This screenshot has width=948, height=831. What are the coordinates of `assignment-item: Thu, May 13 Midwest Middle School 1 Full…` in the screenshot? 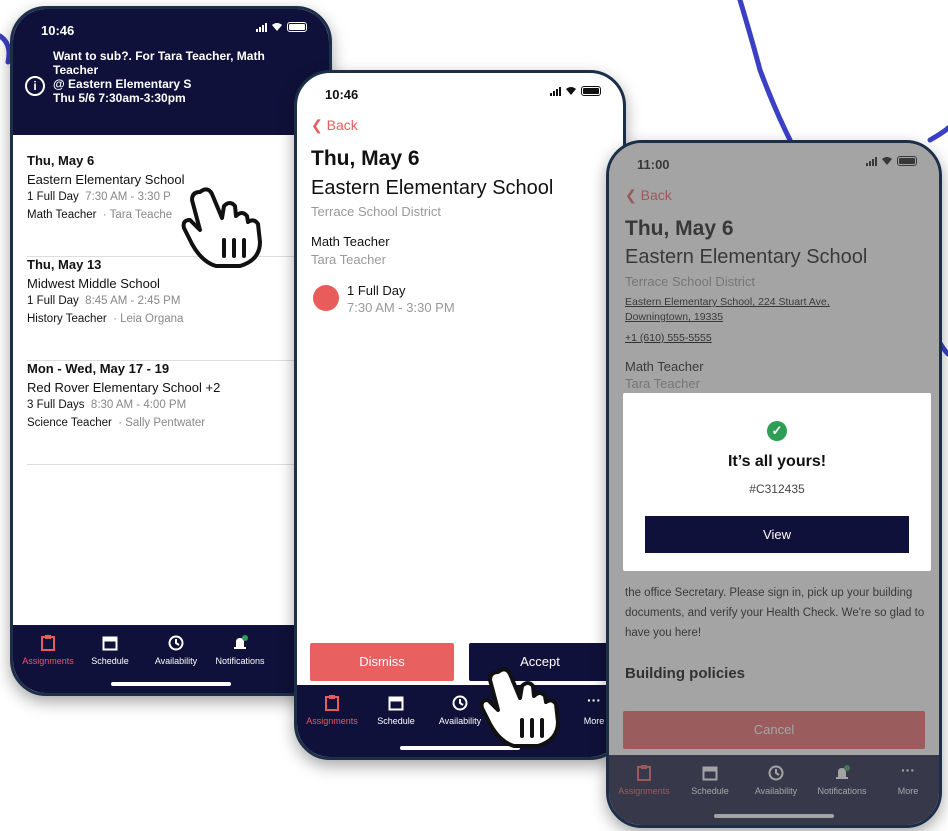 It's located at (171, 309).